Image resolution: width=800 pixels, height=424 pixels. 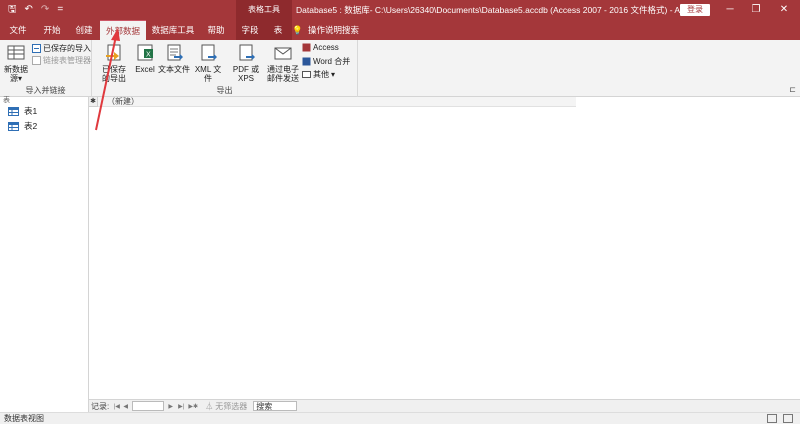 I want to click on next-record-button: ▶, so click(x=170, y=406).